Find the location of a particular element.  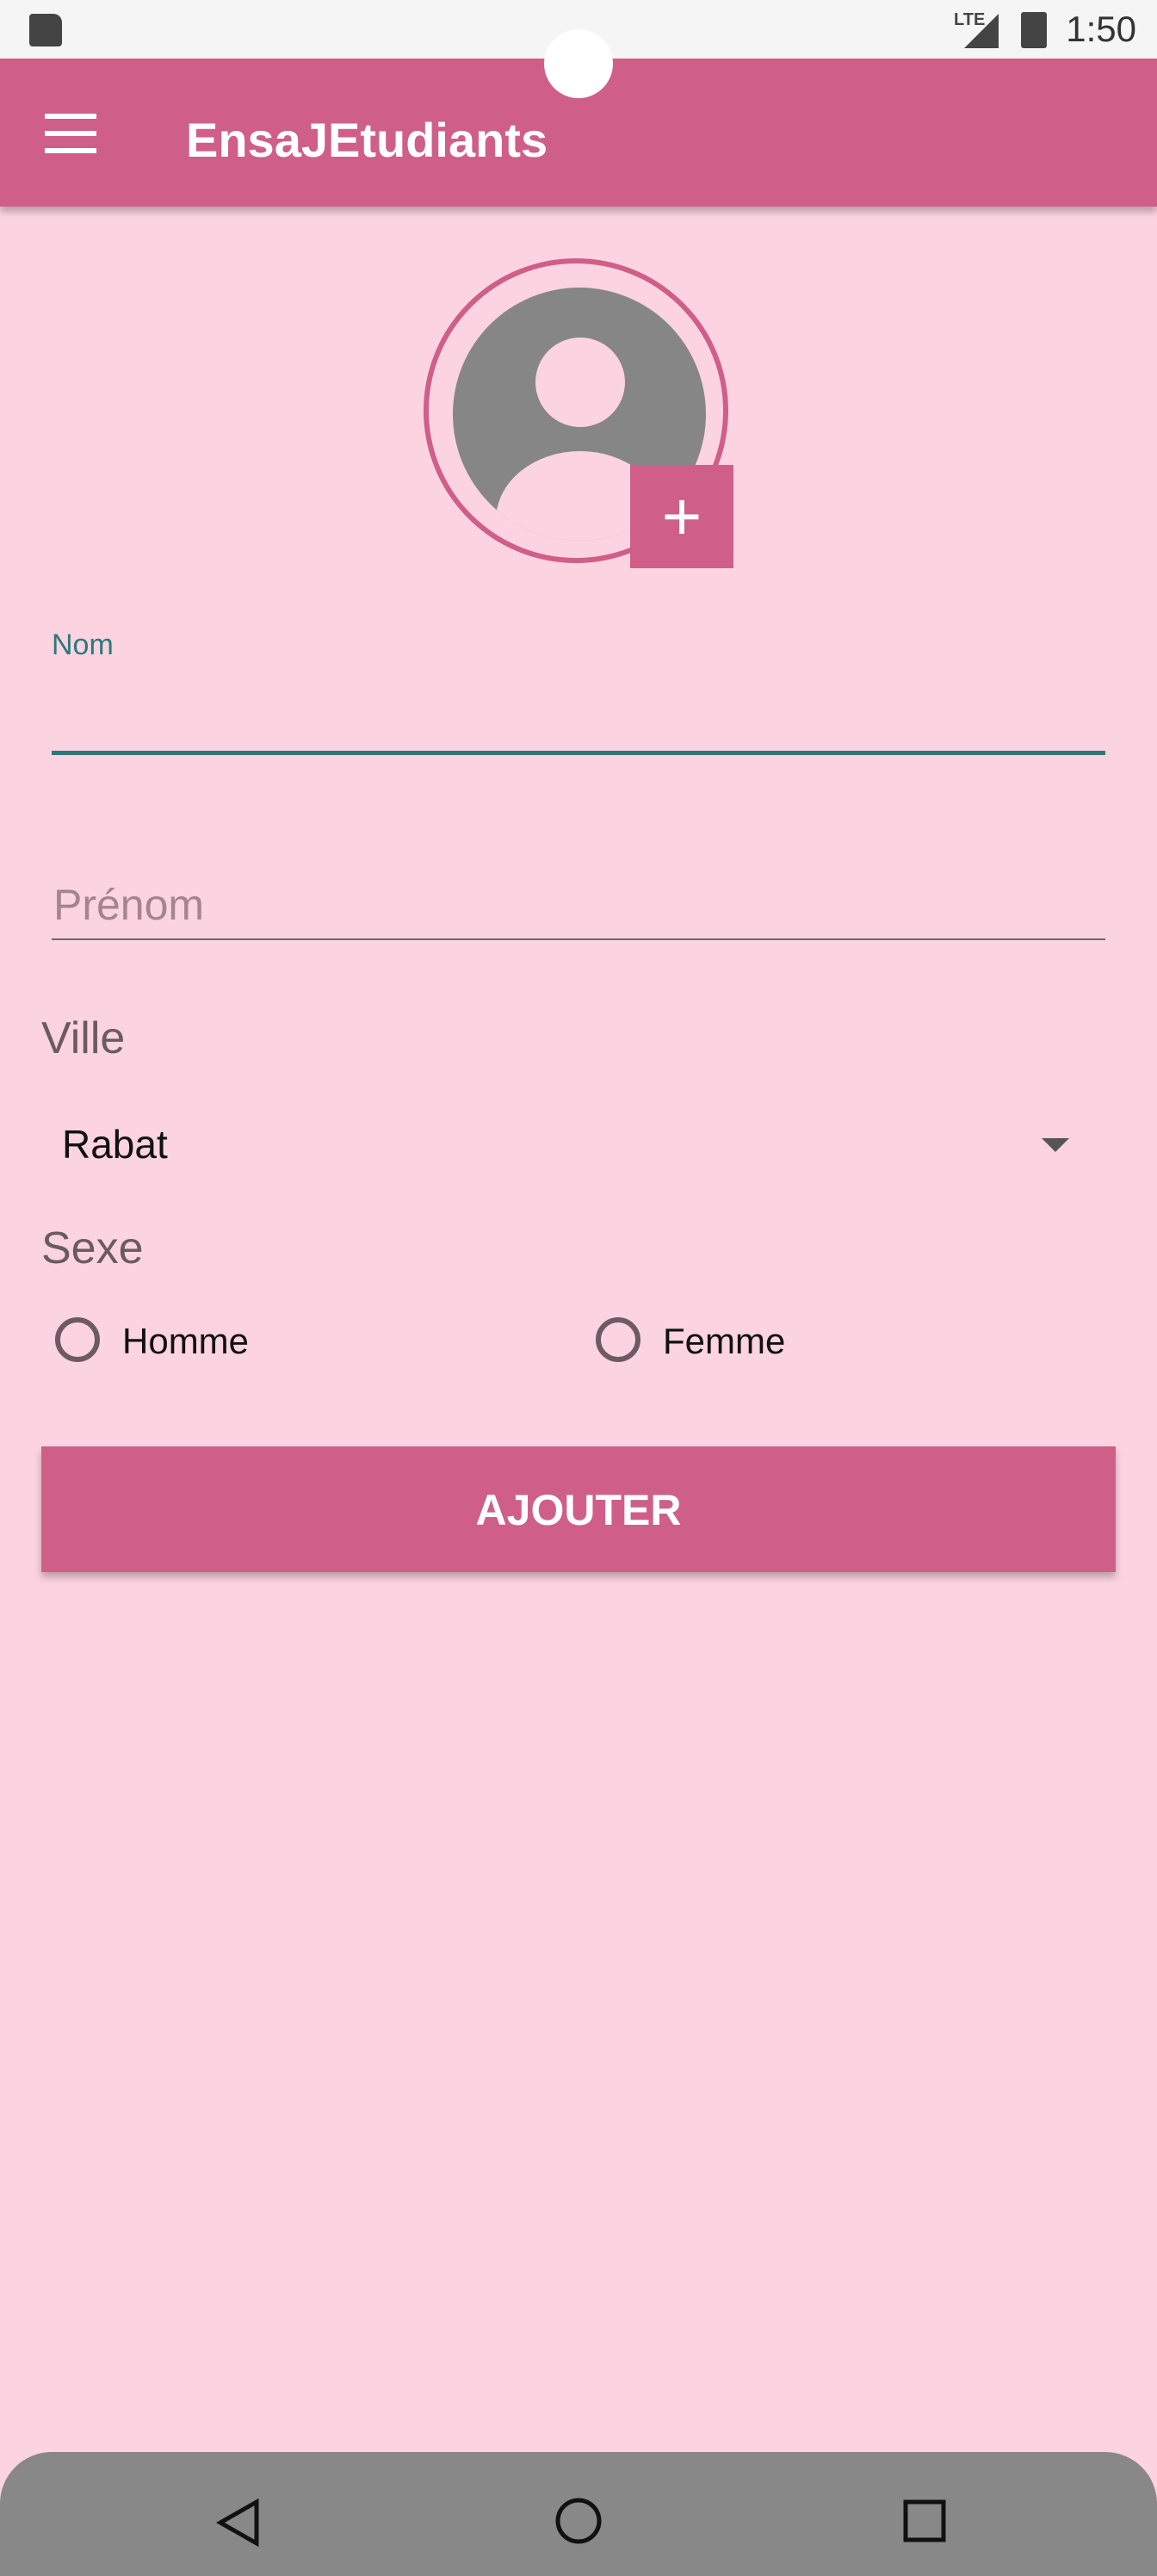

add-photo-button: + is located at coordinates (681, 516).